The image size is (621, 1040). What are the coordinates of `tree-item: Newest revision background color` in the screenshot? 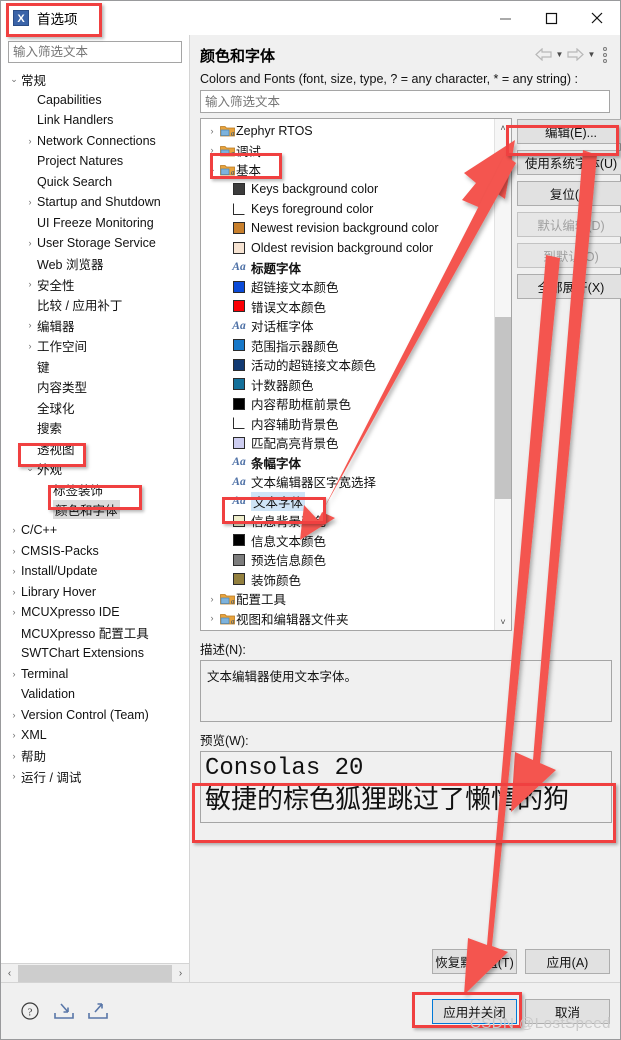 It's located at (347, 229).